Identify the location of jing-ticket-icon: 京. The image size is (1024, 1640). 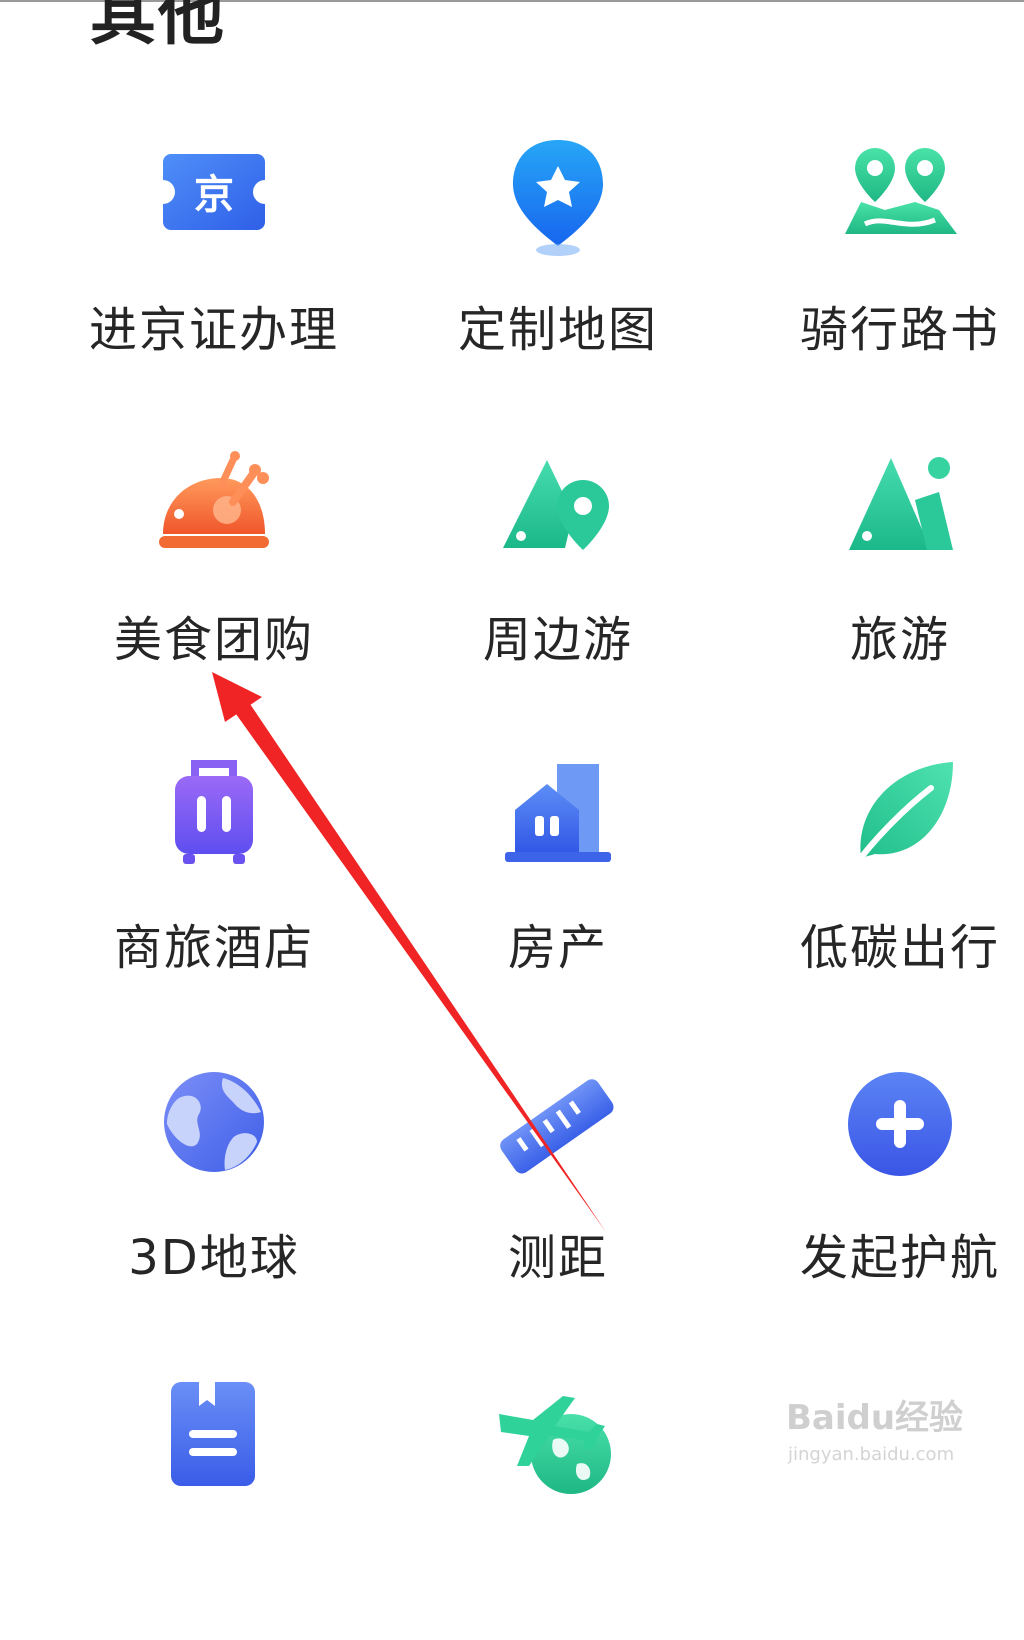
(214, 205).